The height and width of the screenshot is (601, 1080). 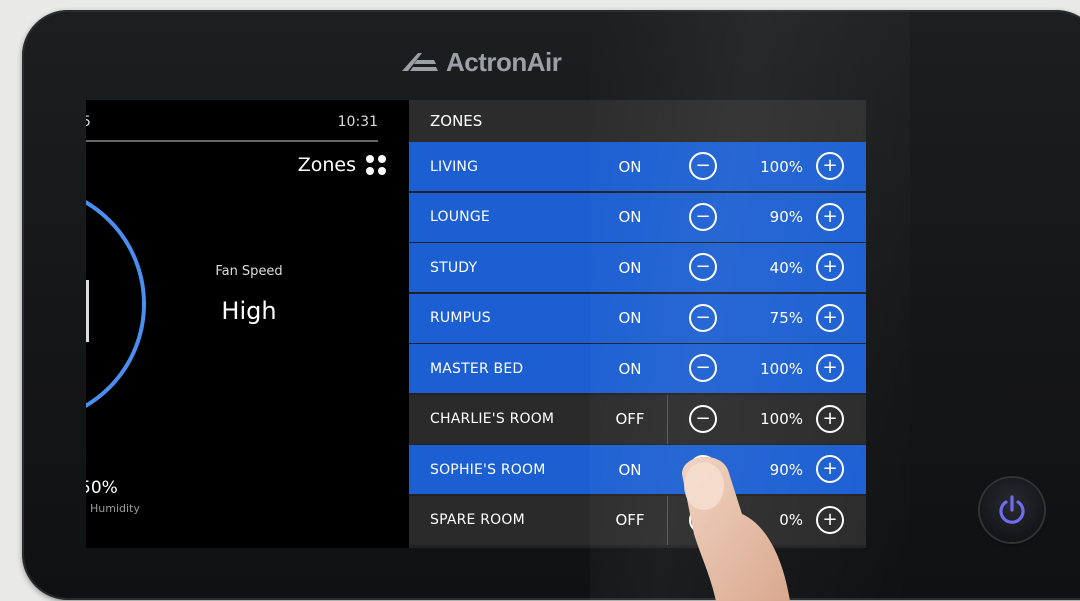 I want to click on zone-row-rumpus: RUMPUS ON − 75% +, so click(x=637, y=318).